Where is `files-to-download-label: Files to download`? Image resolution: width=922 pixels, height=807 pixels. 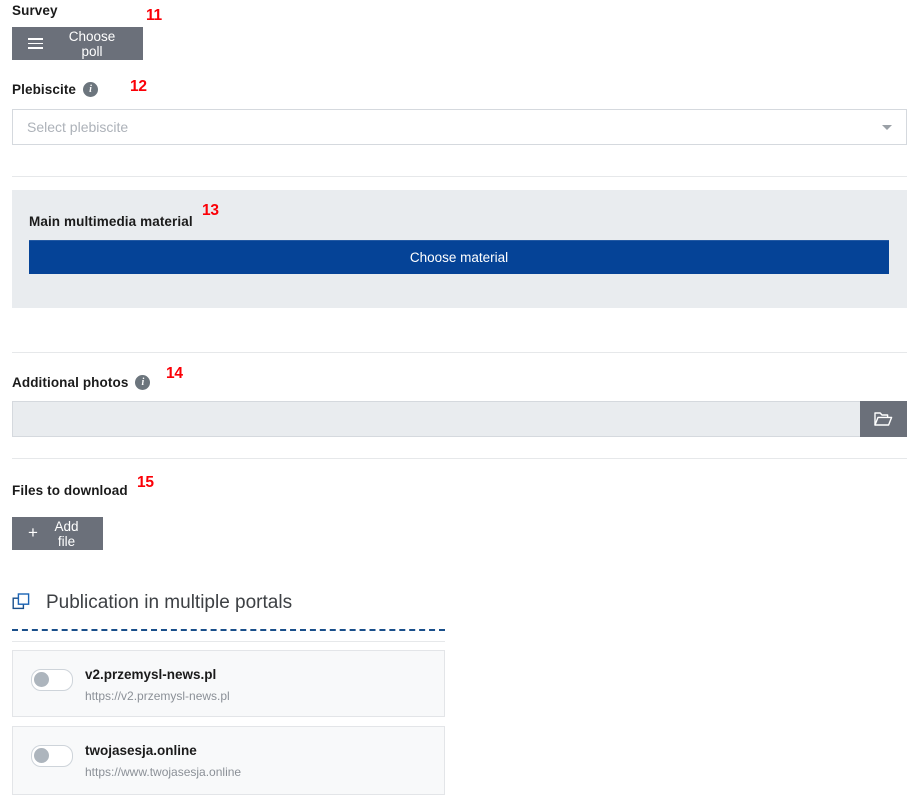 files-to-download-label: Files to download is located at coordinates (70, 491).